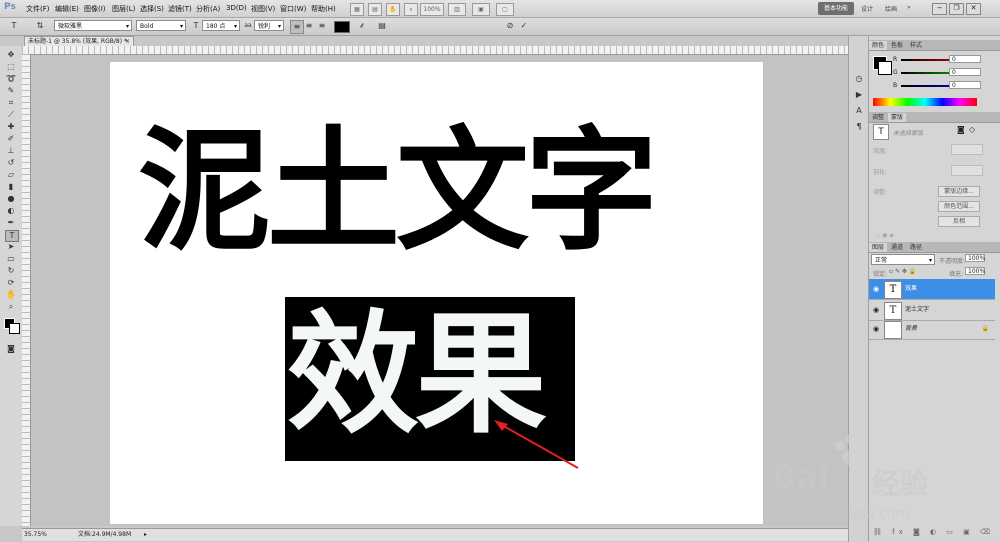 The width and height of the screenshot is (1000, 542). What do you see at coordinates (897, 247) in the screenshot?
I see `tab-channels: 通道` at bounding box center [897, 247].